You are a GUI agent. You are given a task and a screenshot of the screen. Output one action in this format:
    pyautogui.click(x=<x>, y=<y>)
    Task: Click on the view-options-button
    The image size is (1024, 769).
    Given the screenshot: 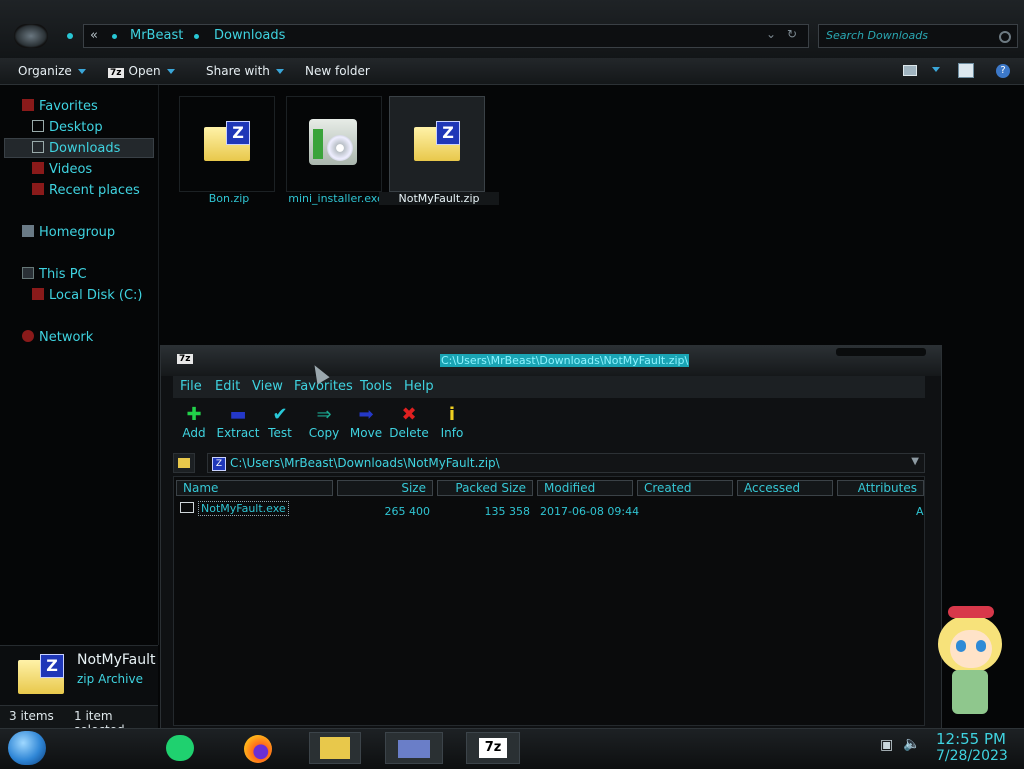 What is the action you would take?
    pyautogui.click(x=933, y=69)
    